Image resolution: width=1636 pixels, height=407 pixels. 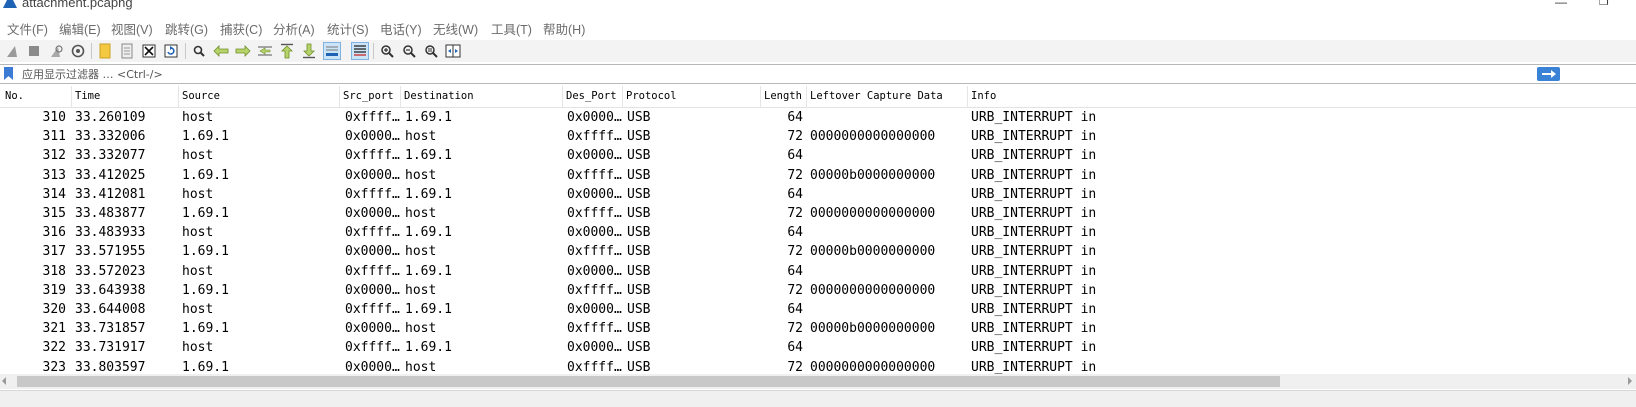 What do you see at coordinates (265, 51) in the screenshot?
I see `go-to-packet-icon` at bounding box center [265, 51].